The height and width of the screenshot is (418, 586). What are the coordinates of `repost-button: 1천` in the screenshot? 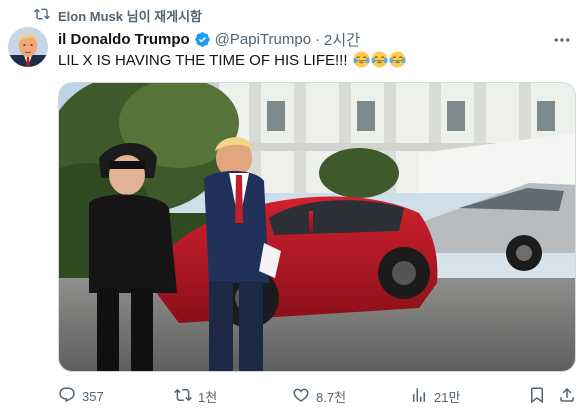 It's located at (195, 396).